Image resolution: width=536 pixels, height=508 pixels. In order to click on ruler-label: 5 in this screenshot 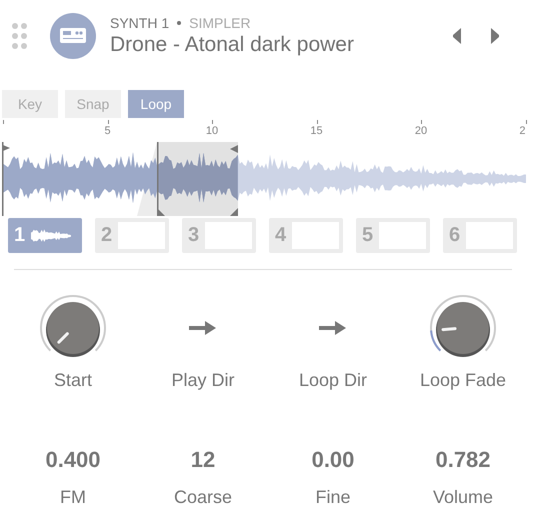, I will do `click(107, 131)`.